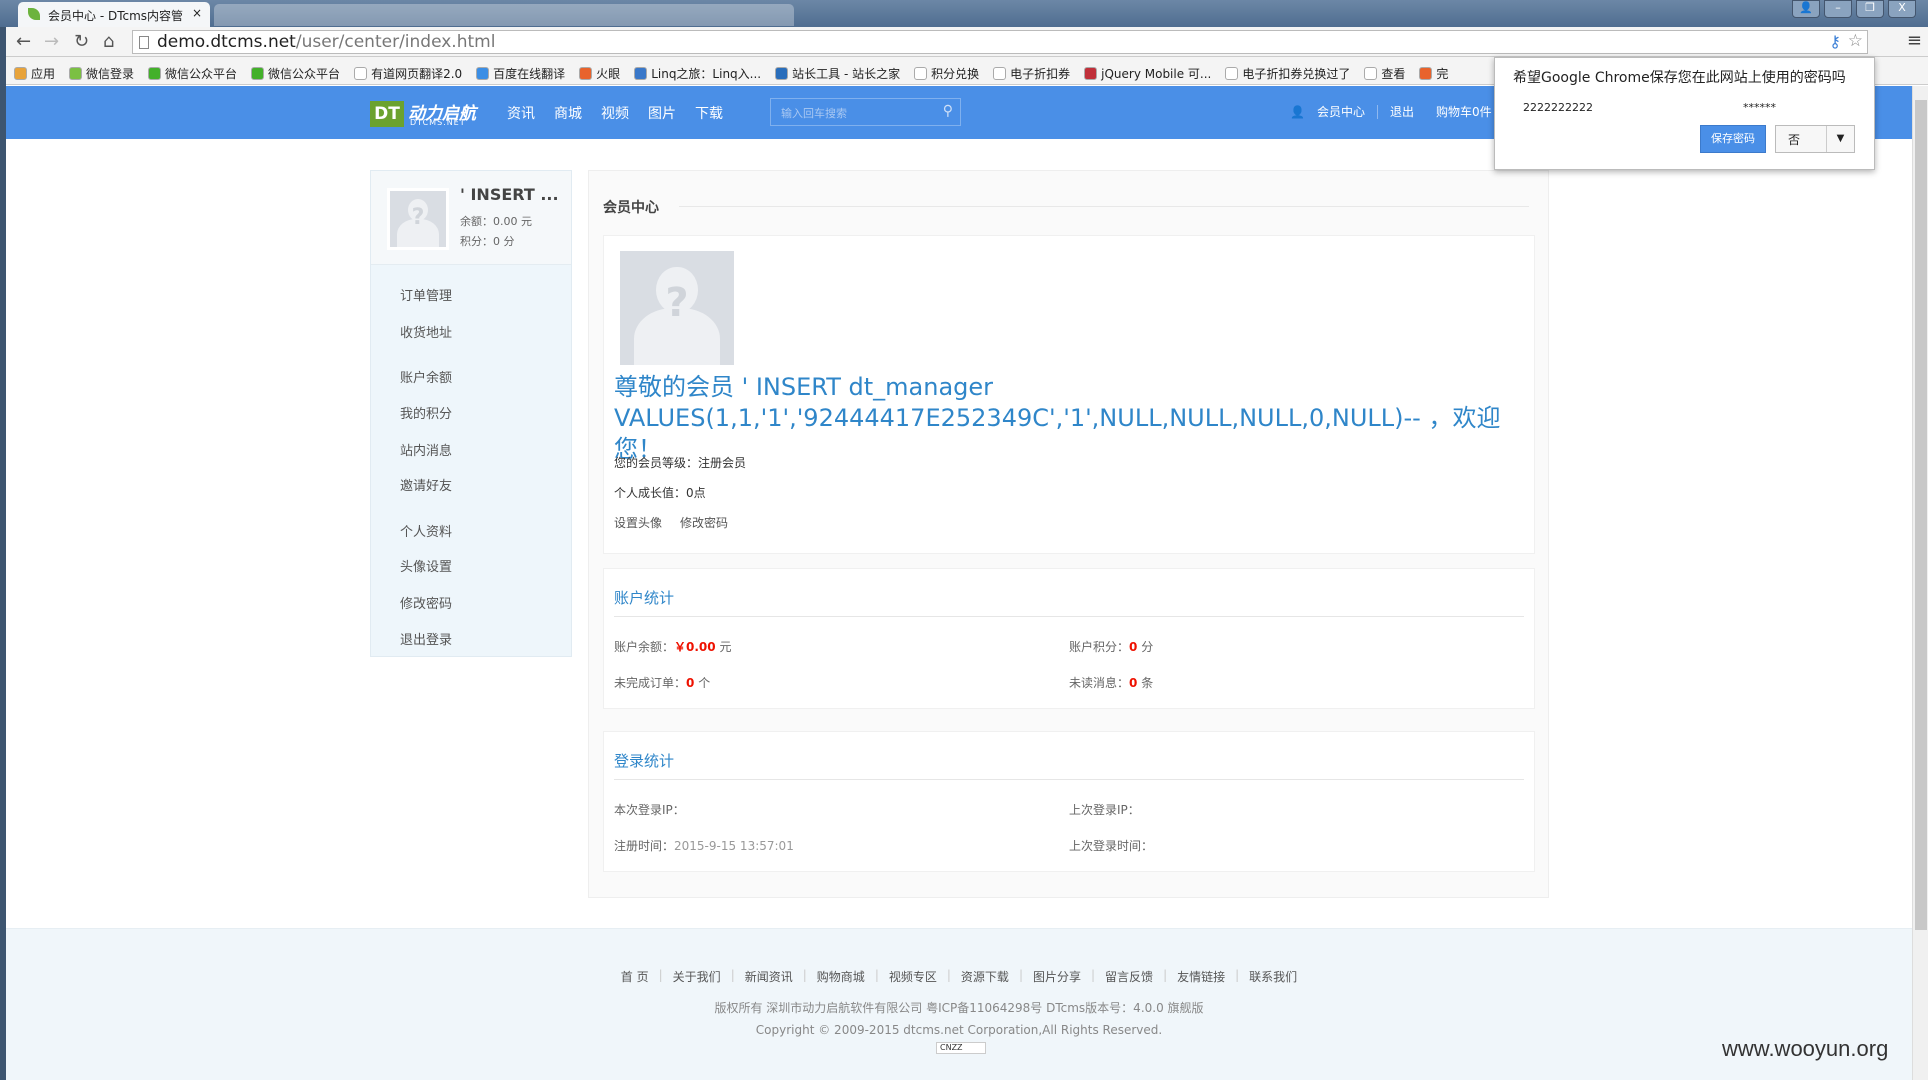 The width and height of the screenshot is (1928, 1080). What do you see at coordinates (529, 73) in the screenshot?
I see `bookmark-label: 百度在线翻译` at bounding box center [529, 73].